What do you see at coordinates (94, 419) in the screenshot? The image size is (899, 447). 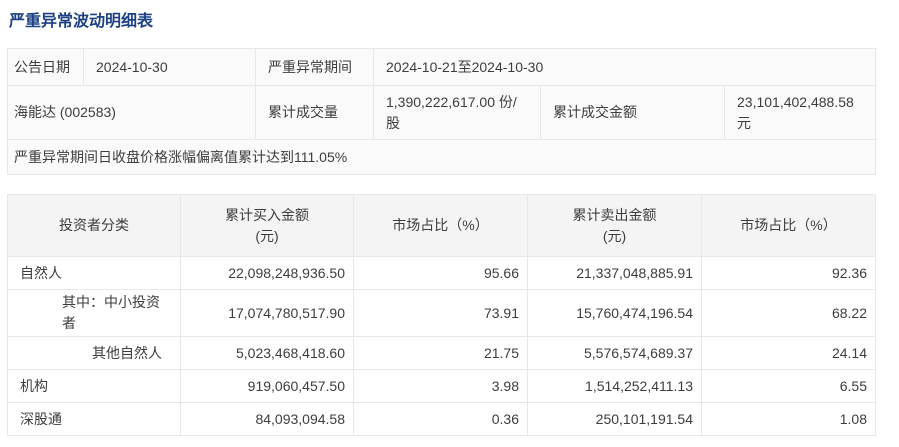 I see `investor-category: 深股通` at bounding box center [94, 419].